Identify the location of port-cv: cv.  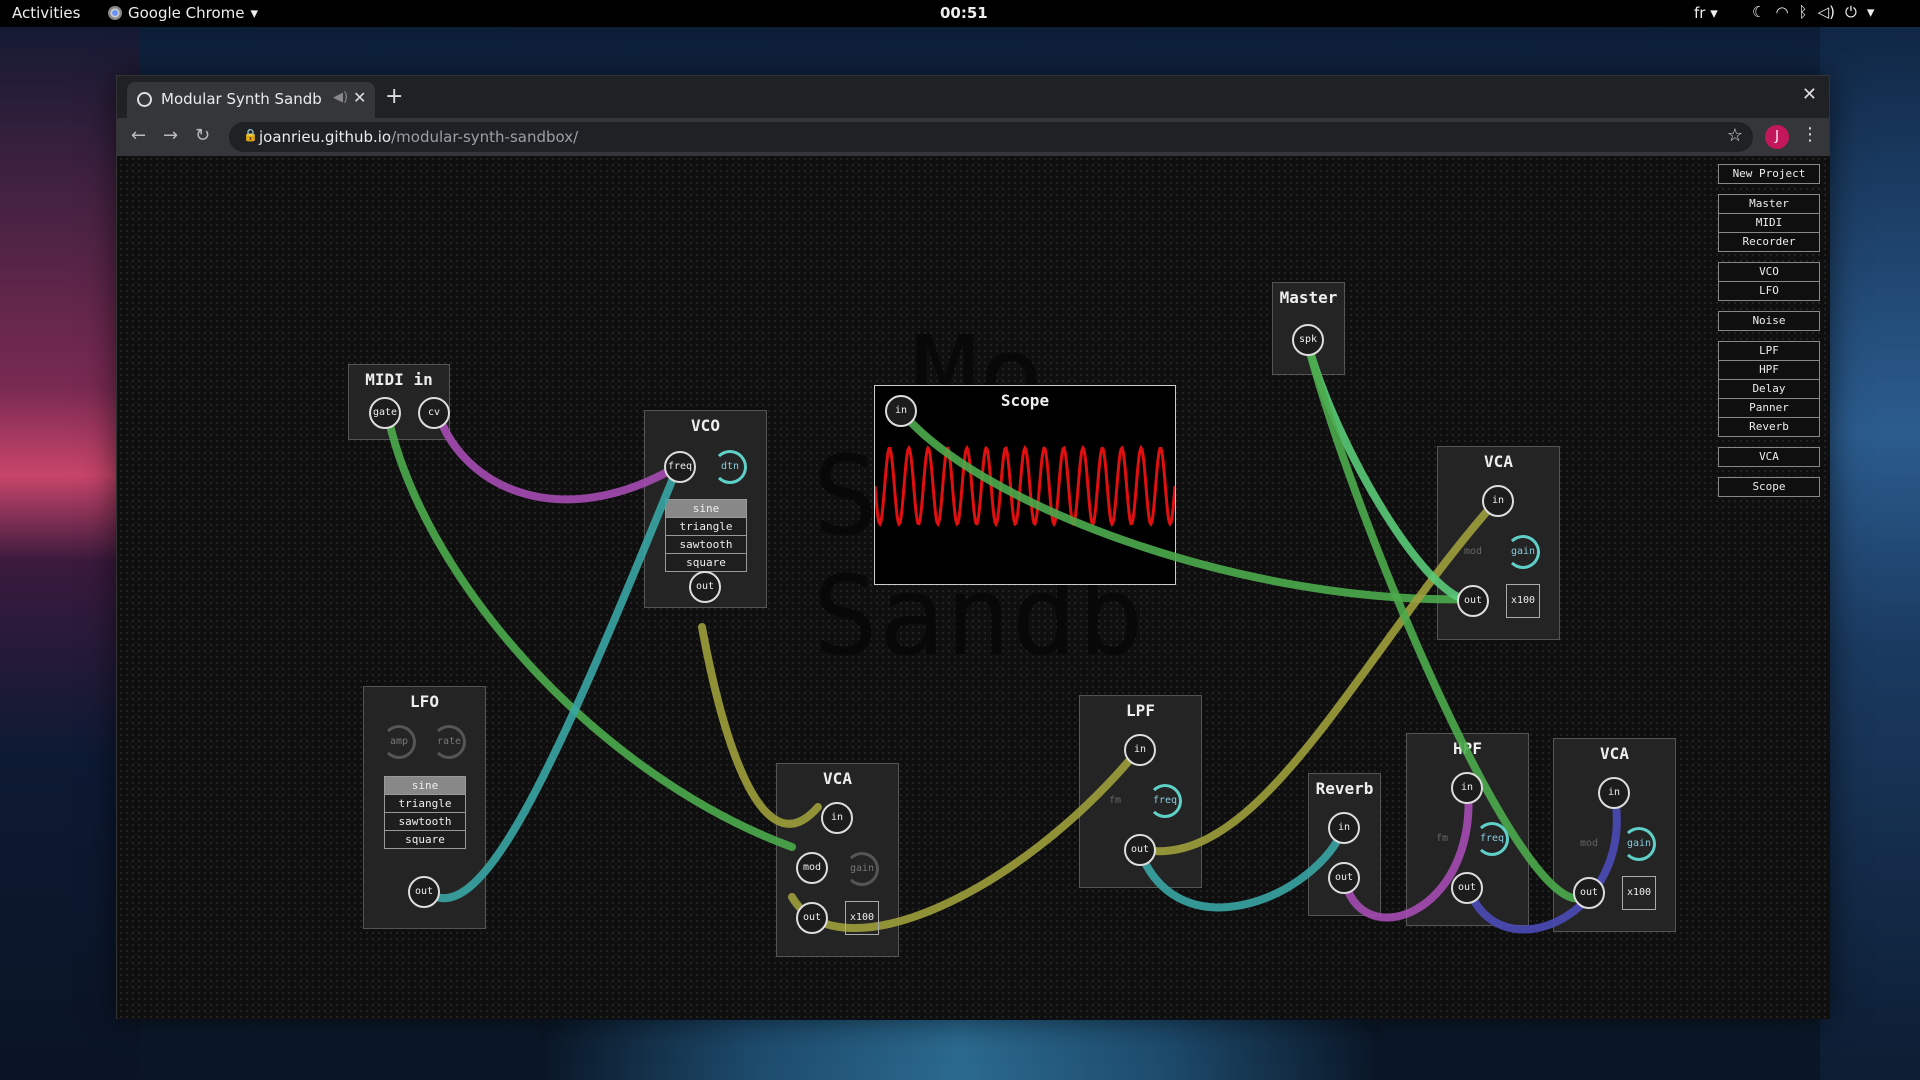
(434, 413).